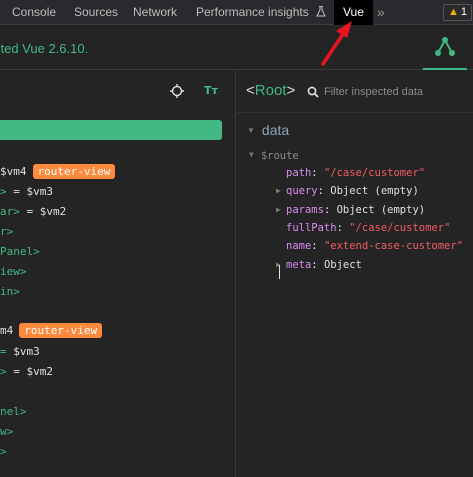 The width and height of the screenshot is (473, 477). I want to click on inspector-header: <Root>, so click(355, 92).